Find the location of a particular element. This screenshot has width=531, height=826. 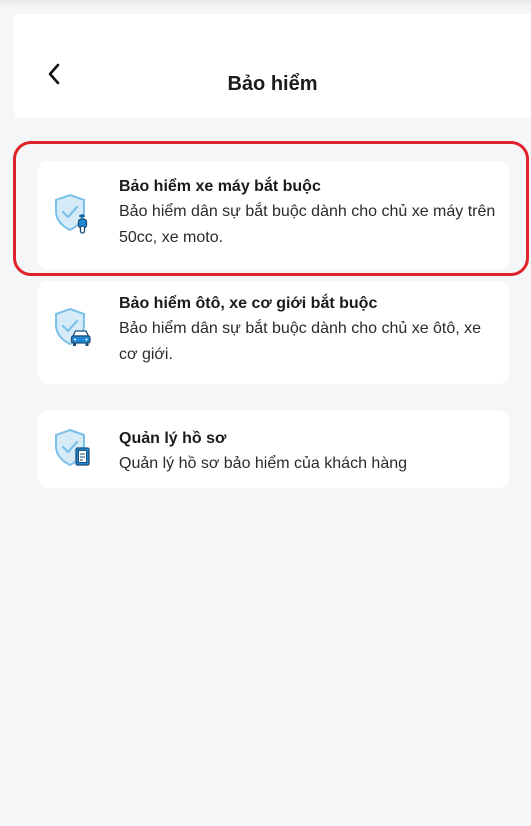

shield-motorbike-icon is located at coordinates (71, 213).